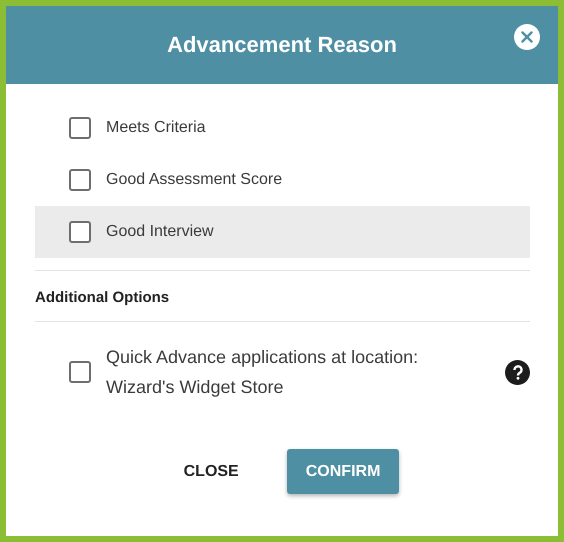  I want to click on help-icon, so click(517, 372).